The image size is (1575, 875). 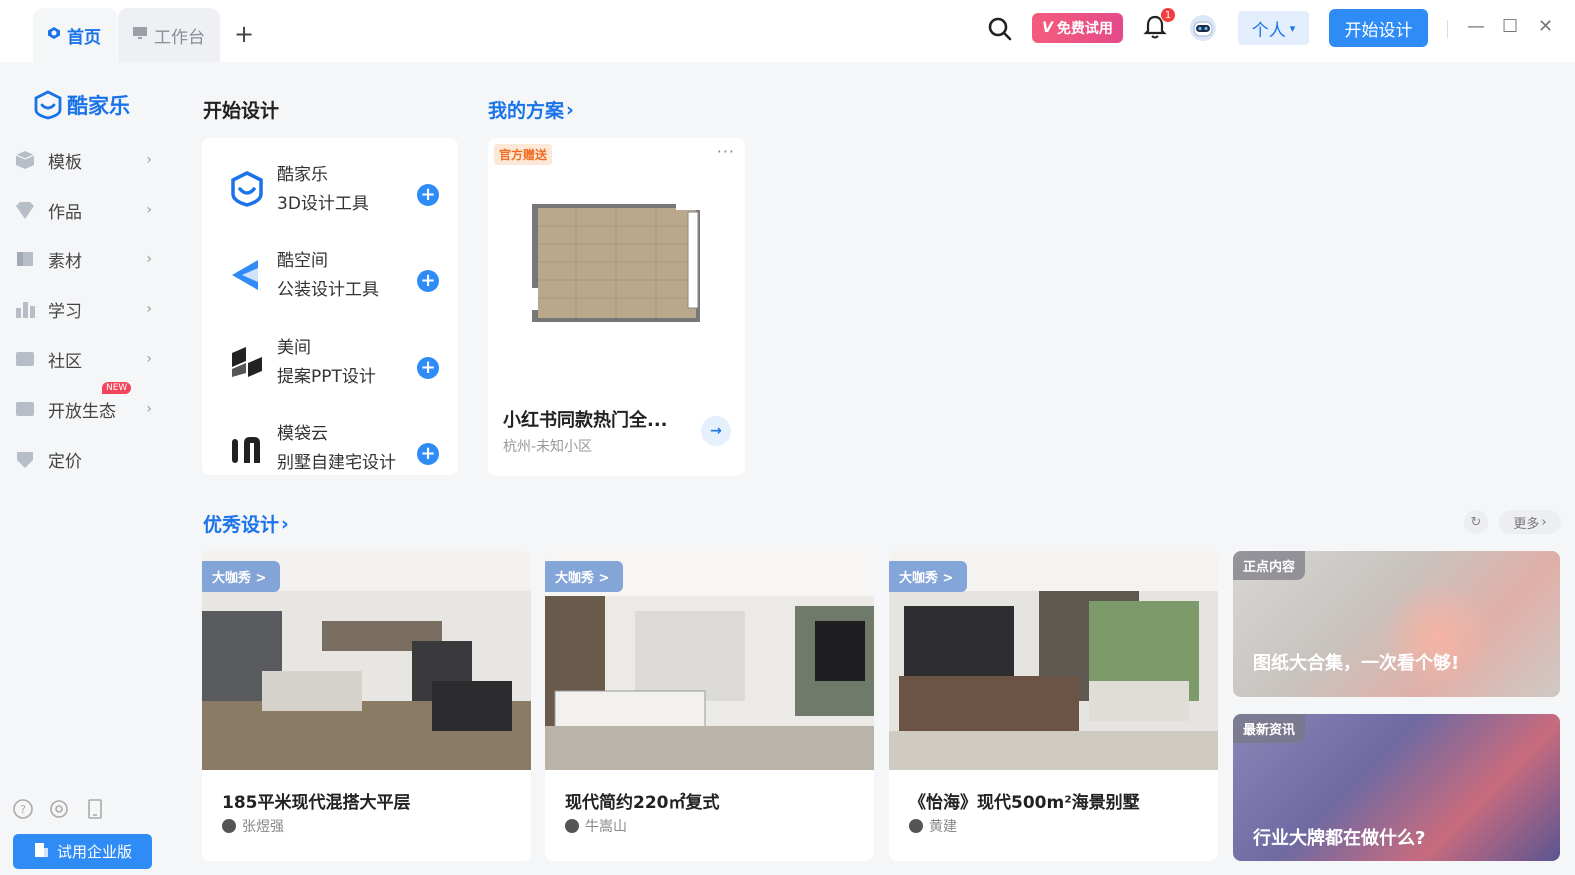 I want to click on tool-desc: 公装设计工具, so click(x=328, y=290).